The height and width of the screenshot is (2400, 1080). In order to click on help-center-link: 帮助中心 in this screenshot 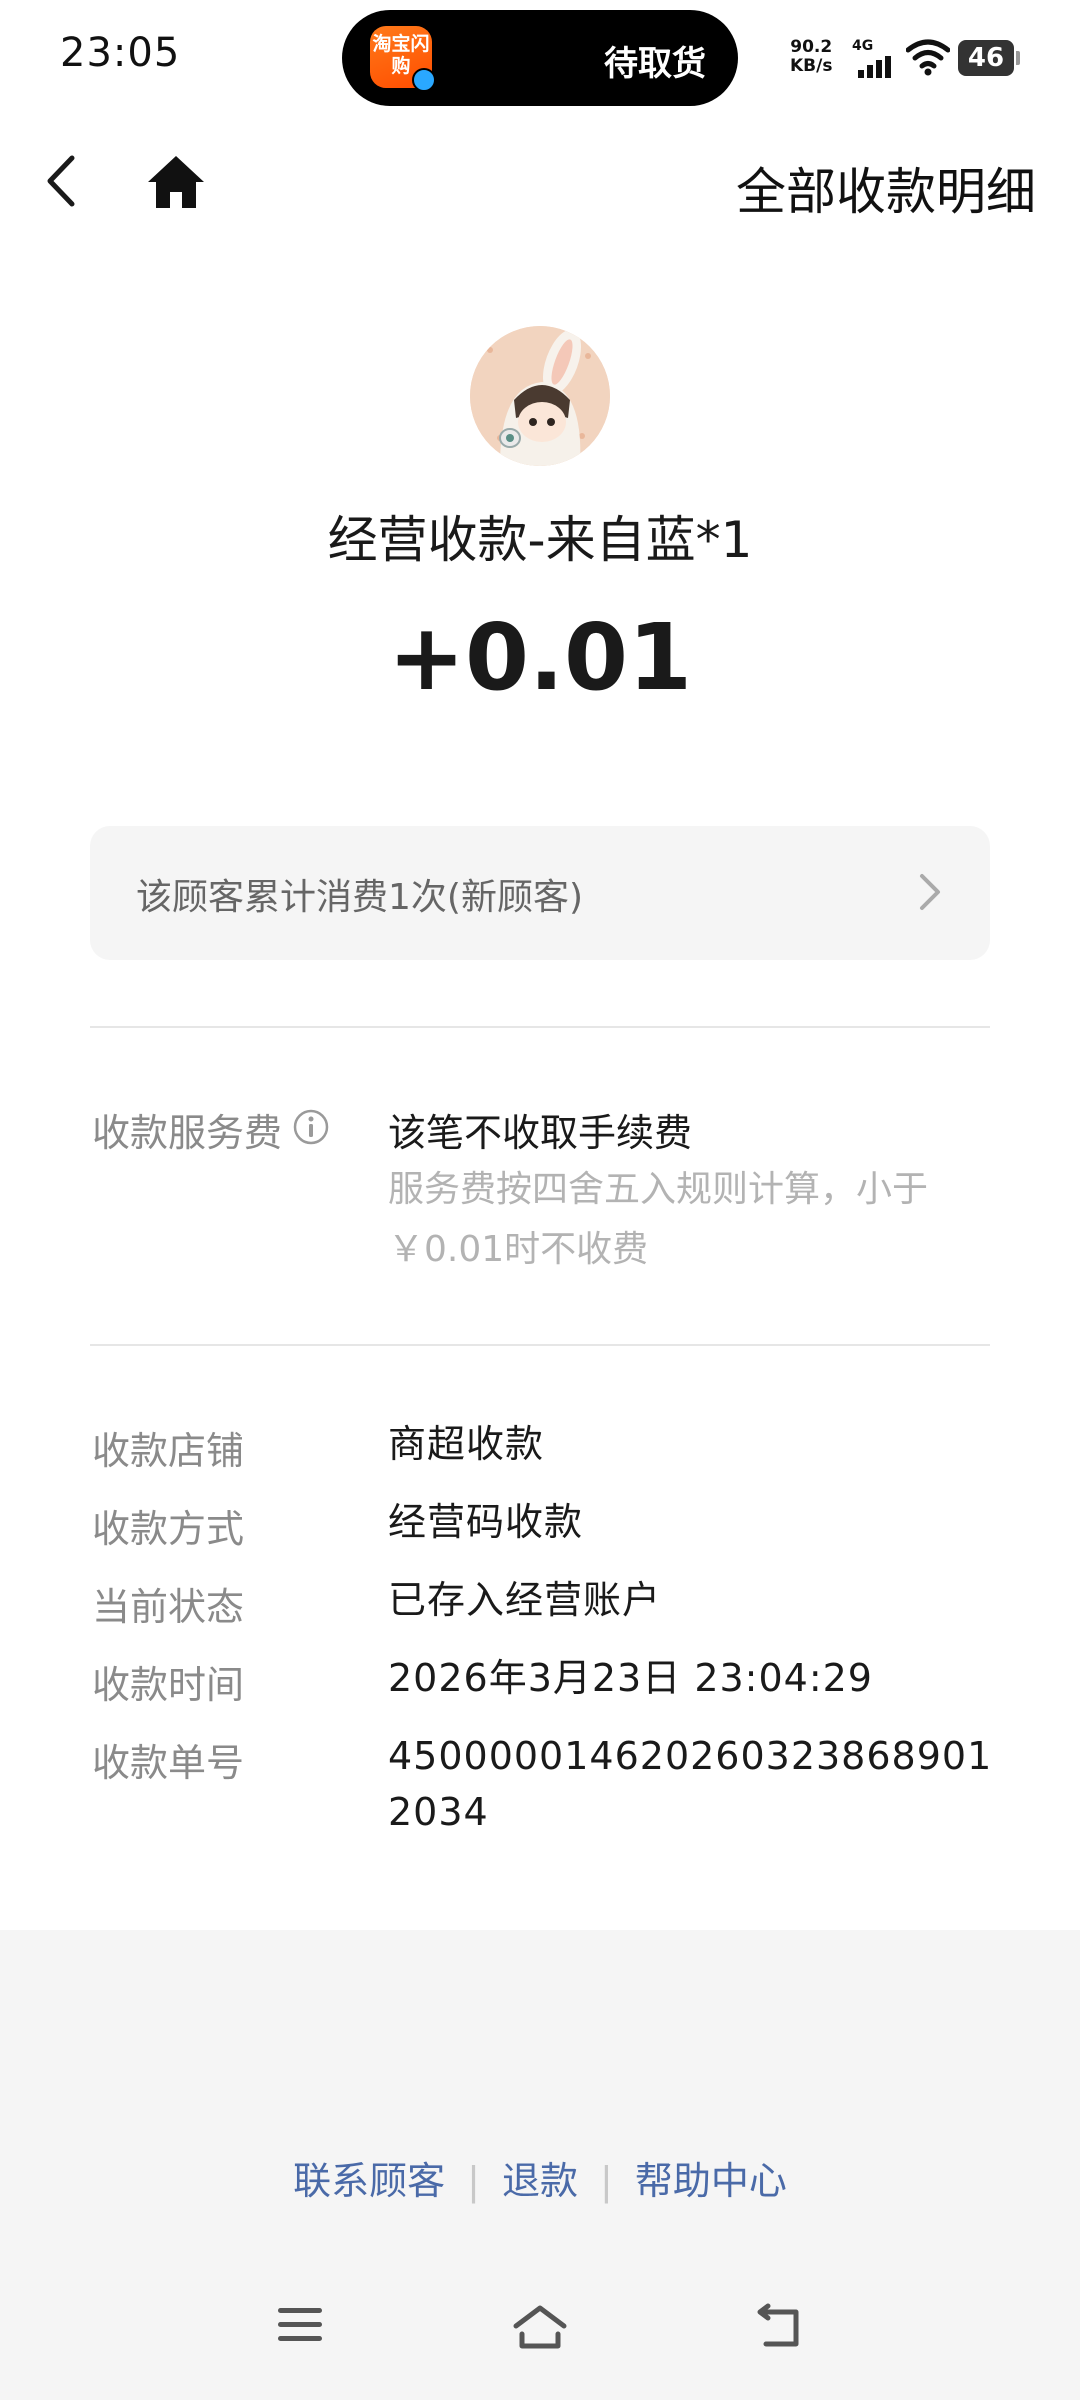, I will do `click(711, 2181)`.